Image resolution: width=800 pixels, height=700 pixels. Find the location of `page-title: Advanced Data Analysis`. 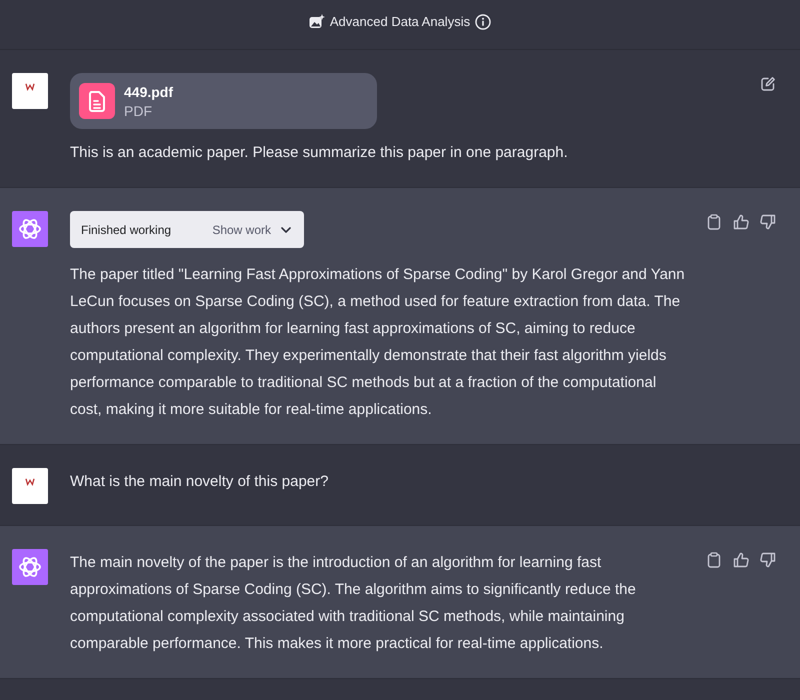

page-title: Advanced Data Analysis is located at coordinates (400, 21).